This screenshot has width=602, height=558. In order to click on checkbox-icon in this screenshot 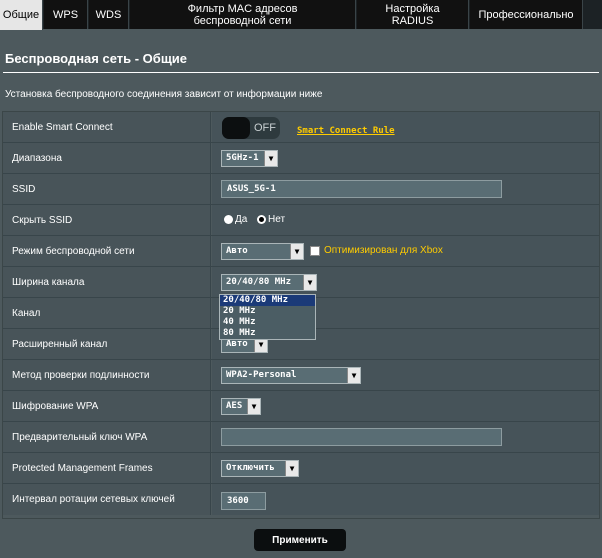, I will do `click(315, 250)`.